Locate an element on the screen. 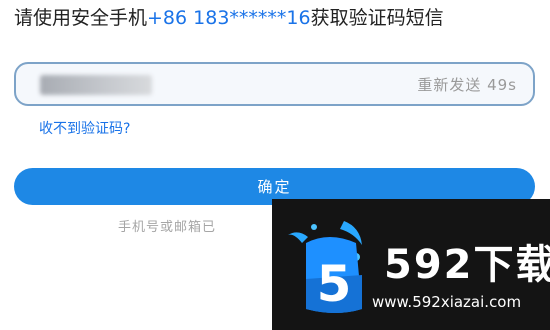 Image resolution: width=550 pixels, height=330 pixels. no-code-received-link: 收不到验证码? is located at coordinates (84, 128).